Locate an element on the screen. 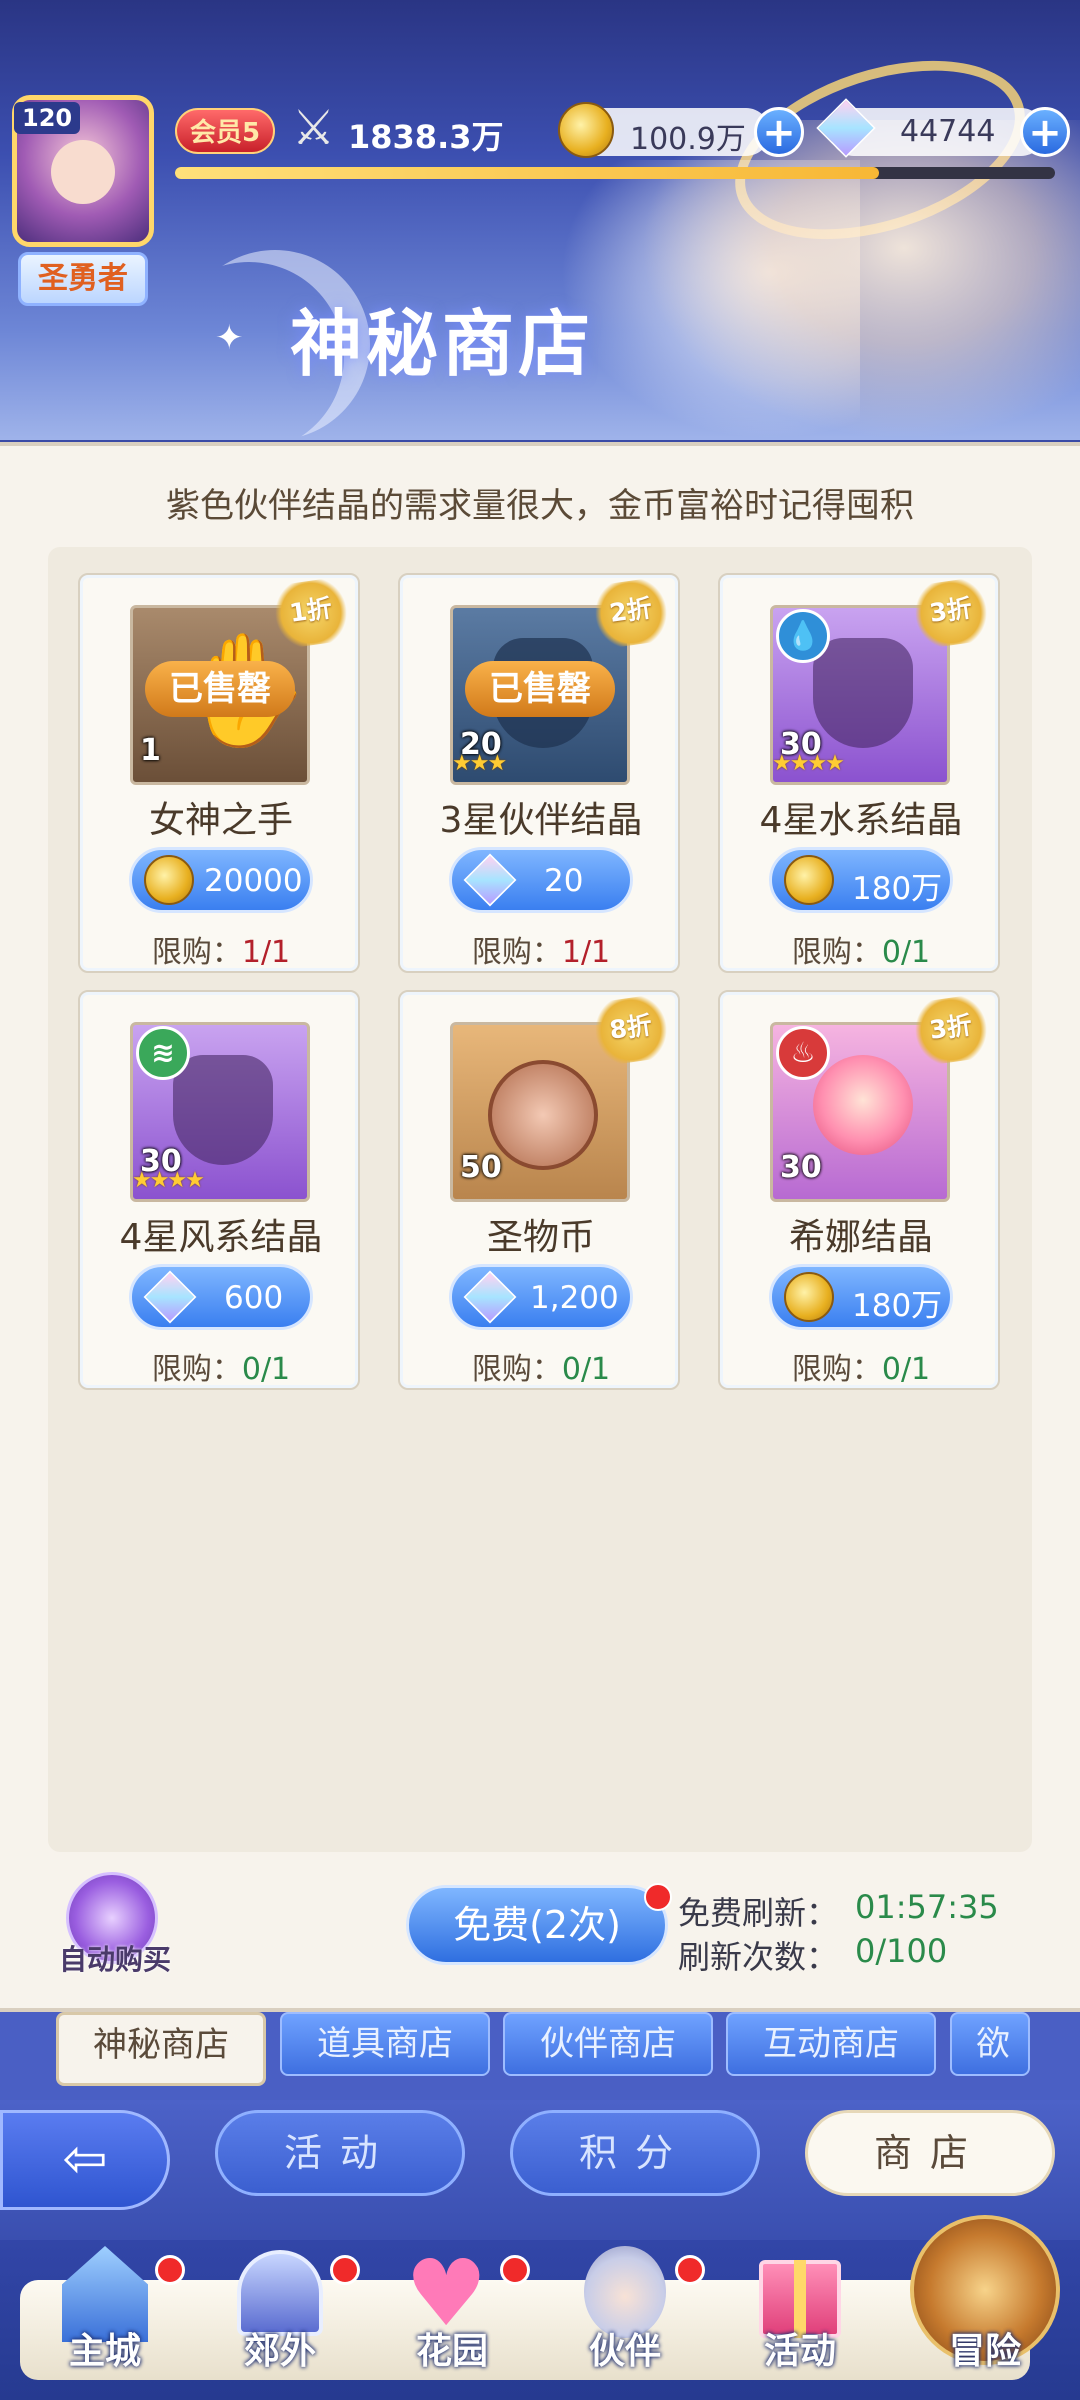 The width and height of the screenshot is (1080, 2400). water-element-icon: 💧 is located at coordinates (803, 636).